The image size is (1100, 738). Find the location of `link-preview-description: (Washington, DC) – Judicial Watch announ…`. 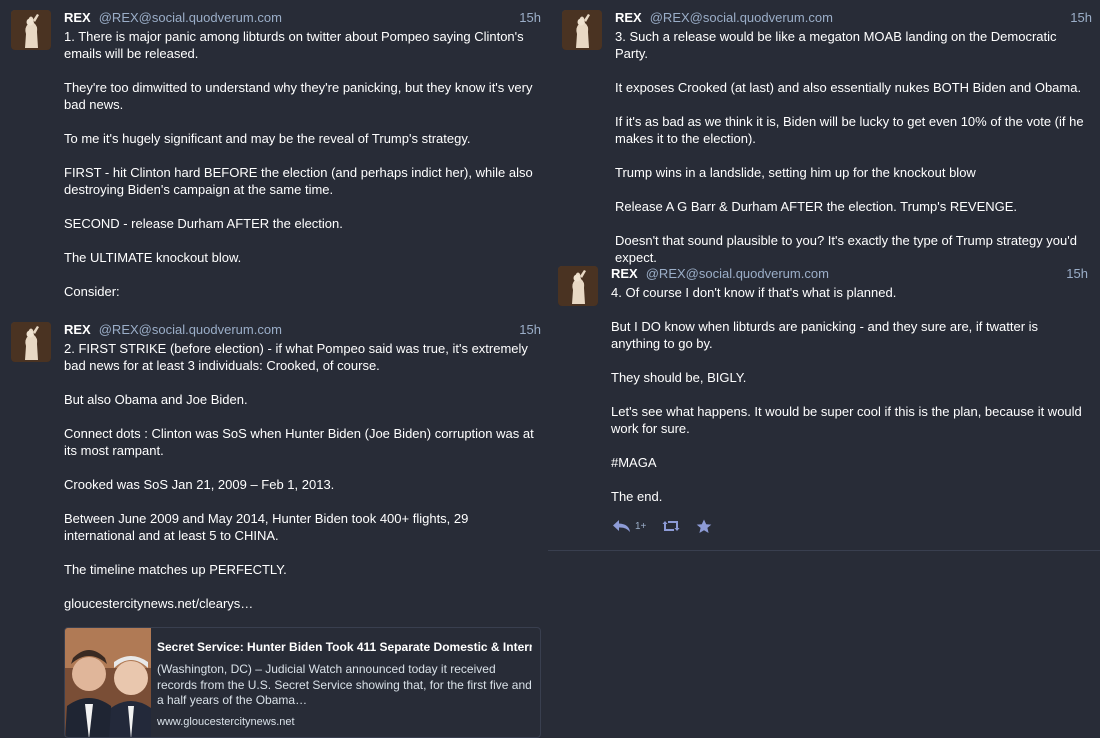

link-preview-description: (Washington, DC) – Judicial Watch announ… is located at coordinates (344, 684).